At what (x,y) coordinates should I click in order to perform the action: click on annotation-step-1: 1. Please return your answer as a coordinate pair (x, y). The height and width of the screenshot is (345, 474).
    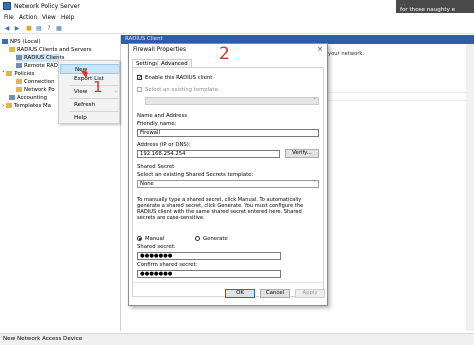
    Looking at the image, I should click on (98, 87).